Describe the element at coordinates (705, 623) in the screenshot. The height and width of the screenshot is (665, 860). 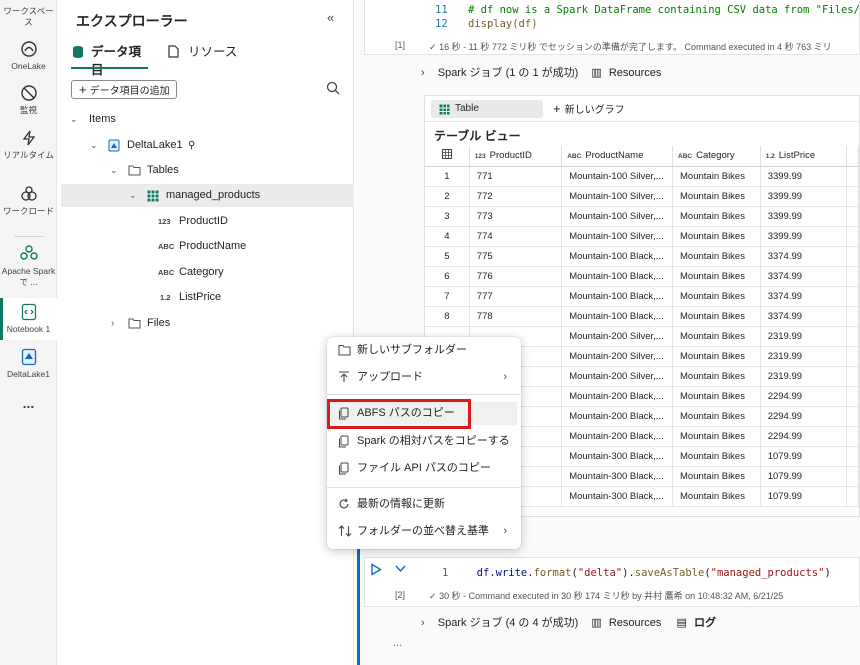
I see `log-label: ログ` at that location.